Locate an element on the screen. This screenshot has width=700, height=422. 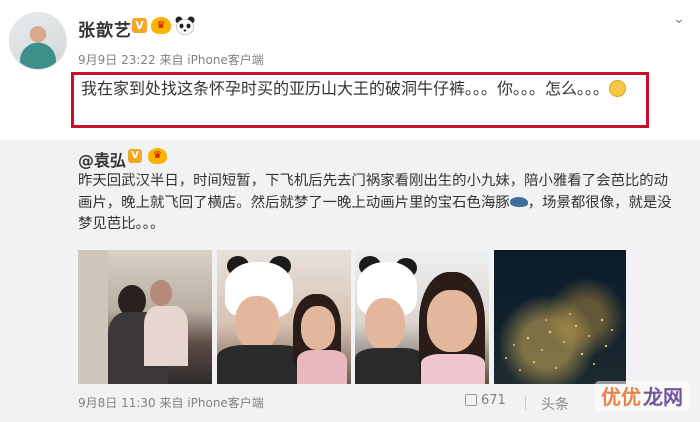
divider is located at coordinates (525, 403).